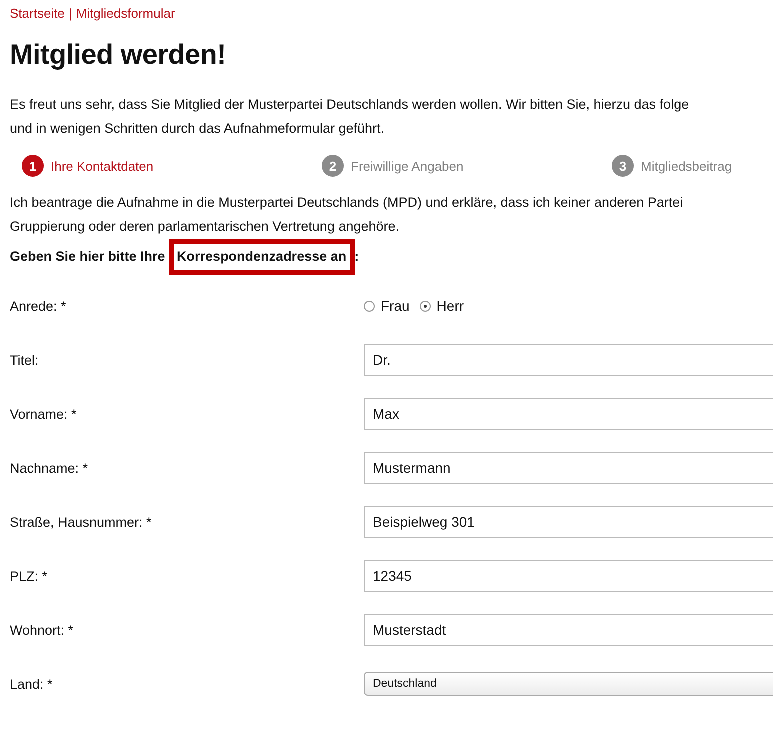 The height and width of the screenshot is (750, 773). What do you see at coordinates (25, 360) in the screenshot?
I see `field-label: Titel:` at bounding box center [25, 360].